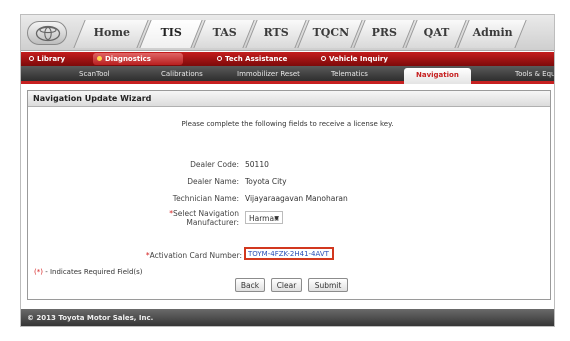 Image resolution: width=570 pixels, height=341 pixels. What do you see at coordinates (195, 255) in the screenshot?
I see `activation-card-label-text: Activation Card Number:` at bounding box center [195, 255].